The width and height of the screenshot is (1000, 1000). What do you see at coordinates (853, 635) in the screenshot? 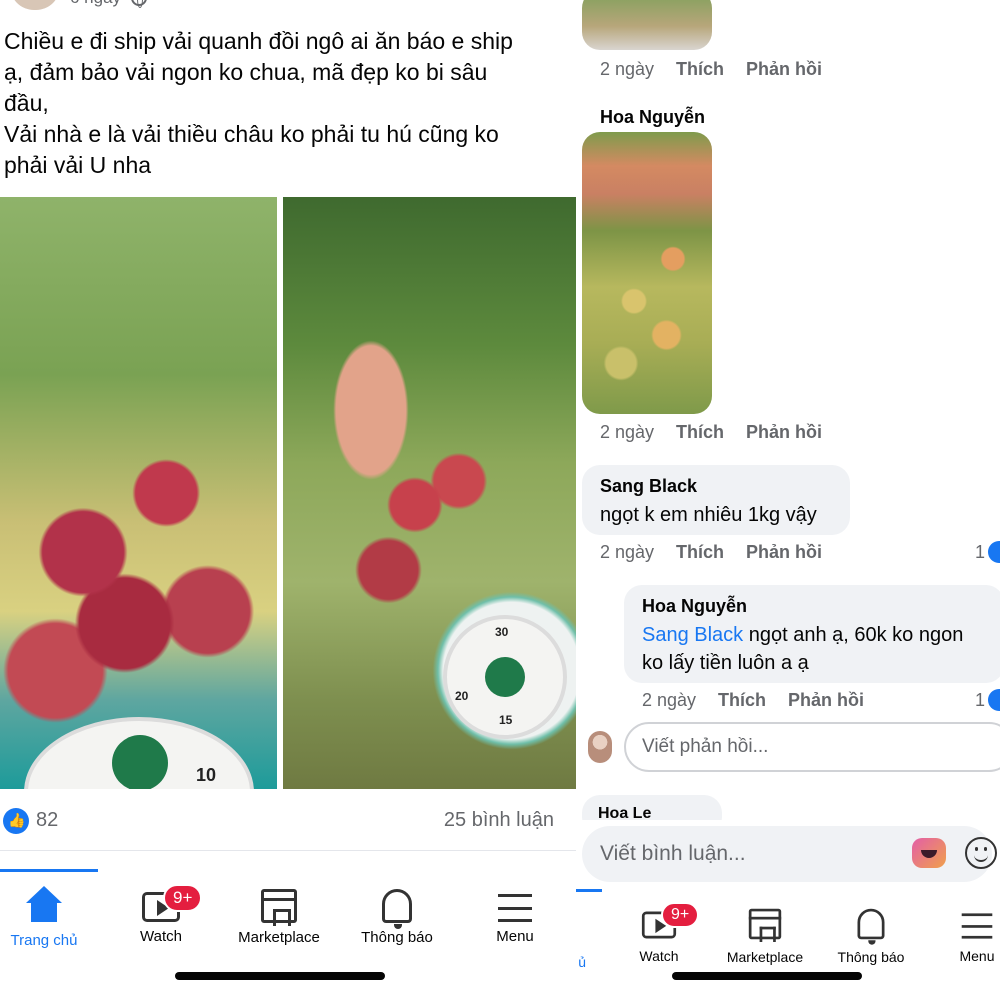
I see `comment-text: ngọt anh ạ, 60k ko ngon` at bounding box center [853, 635].